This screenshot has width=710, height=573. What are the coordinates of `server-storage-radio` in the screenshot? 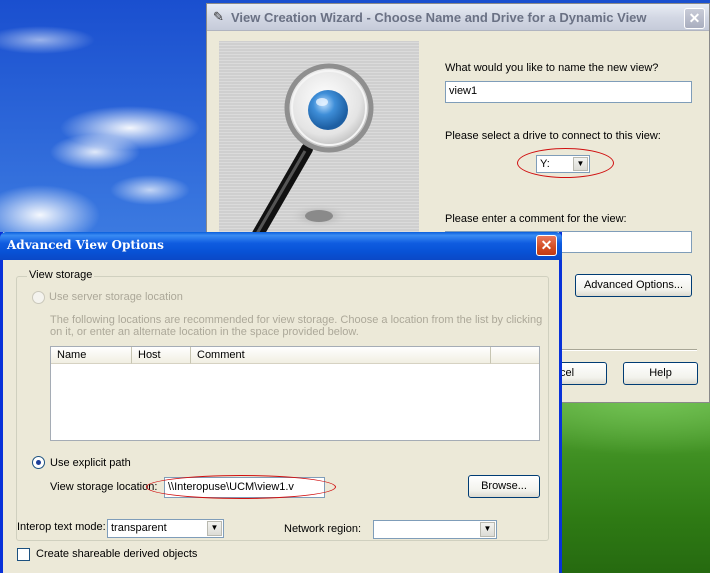 It's located at (38, 297).